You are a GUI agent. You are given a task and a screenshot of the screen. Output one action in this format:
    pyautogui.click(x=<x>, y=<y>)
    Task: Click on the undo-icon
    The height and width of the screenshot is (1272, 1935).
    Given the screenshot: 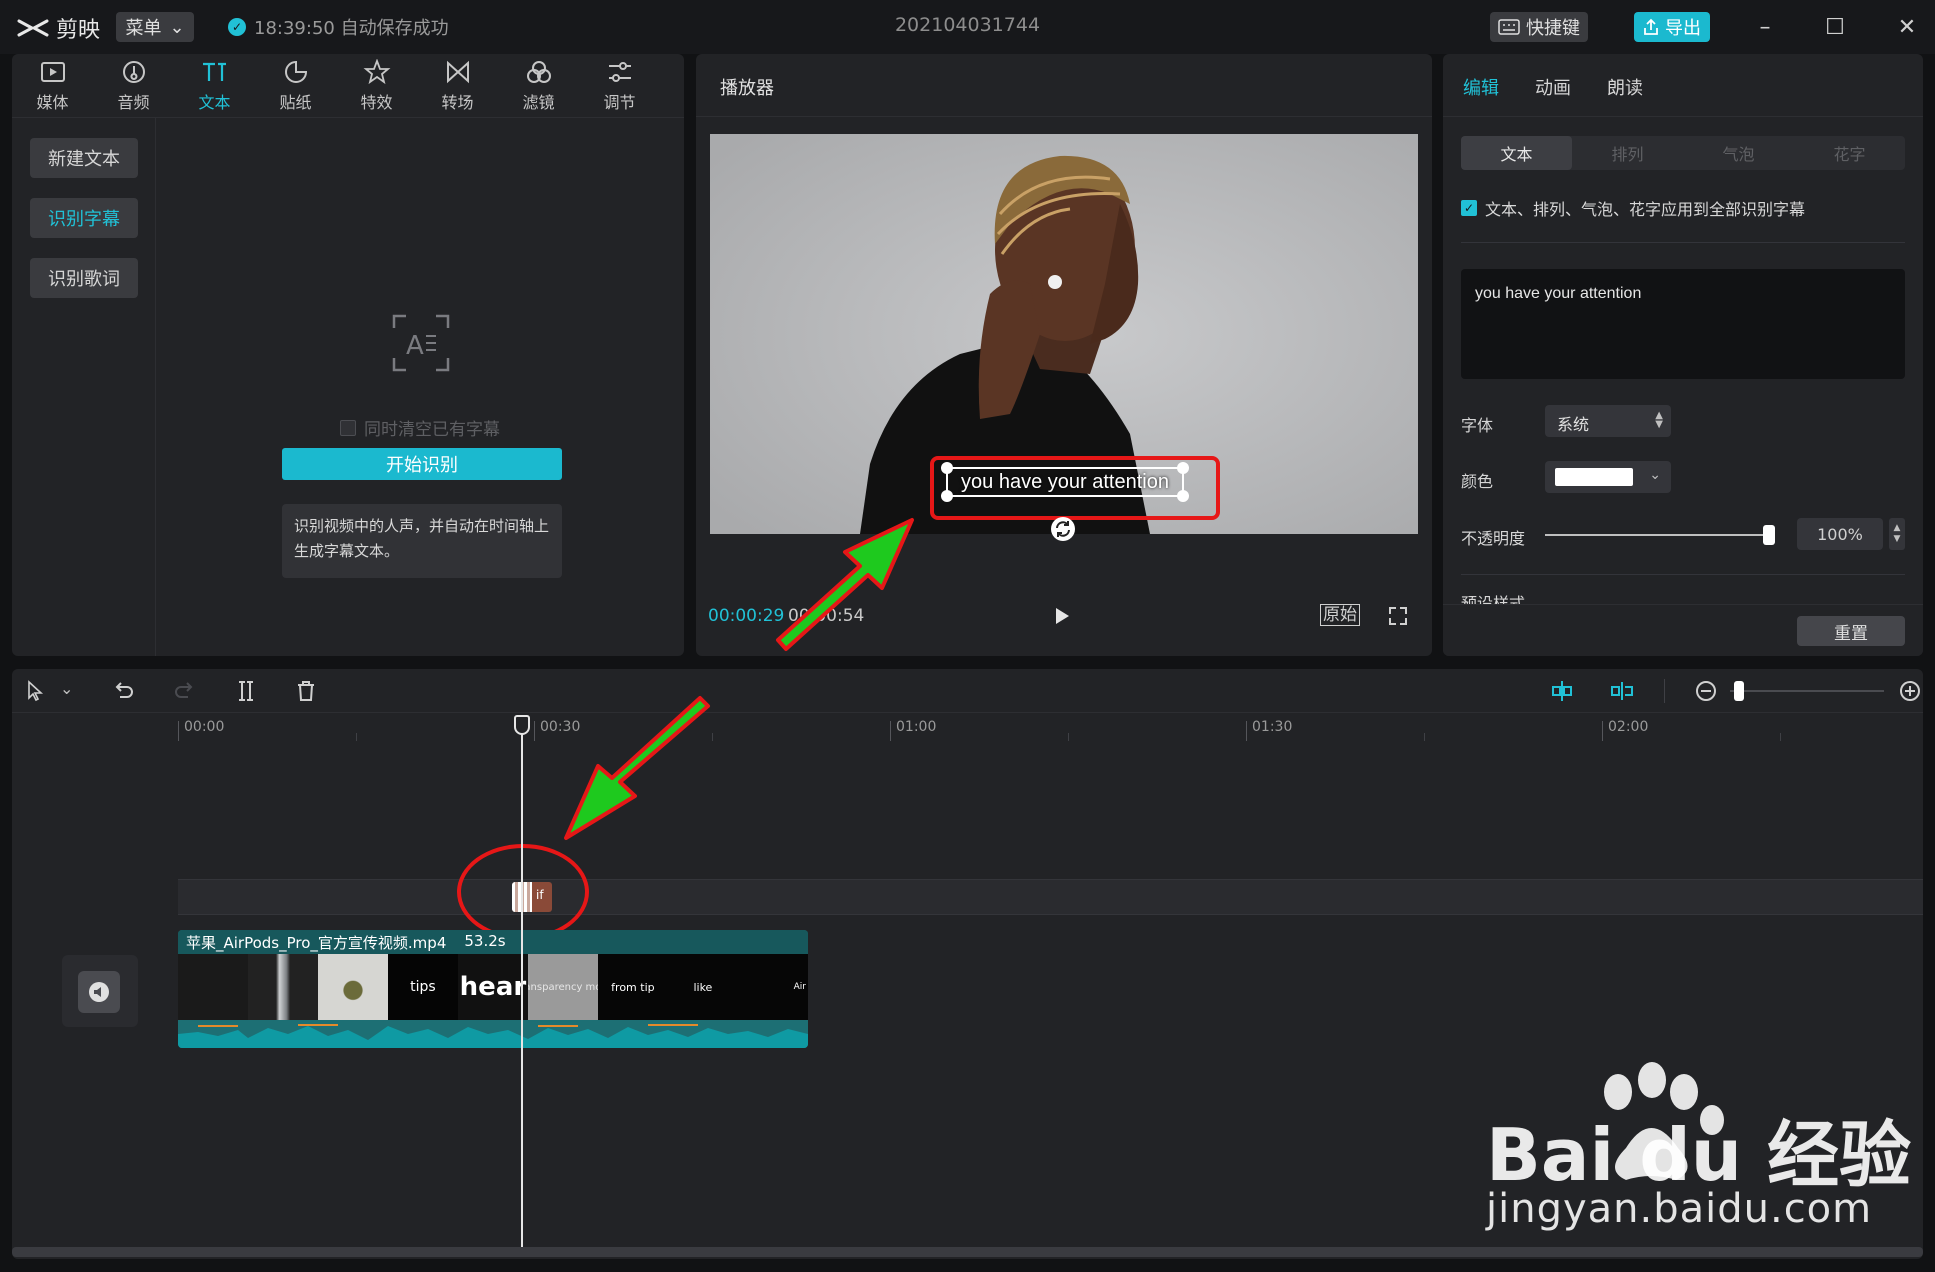 What is the action you would take?
    pyautogui.click(x=124, y=691)
    